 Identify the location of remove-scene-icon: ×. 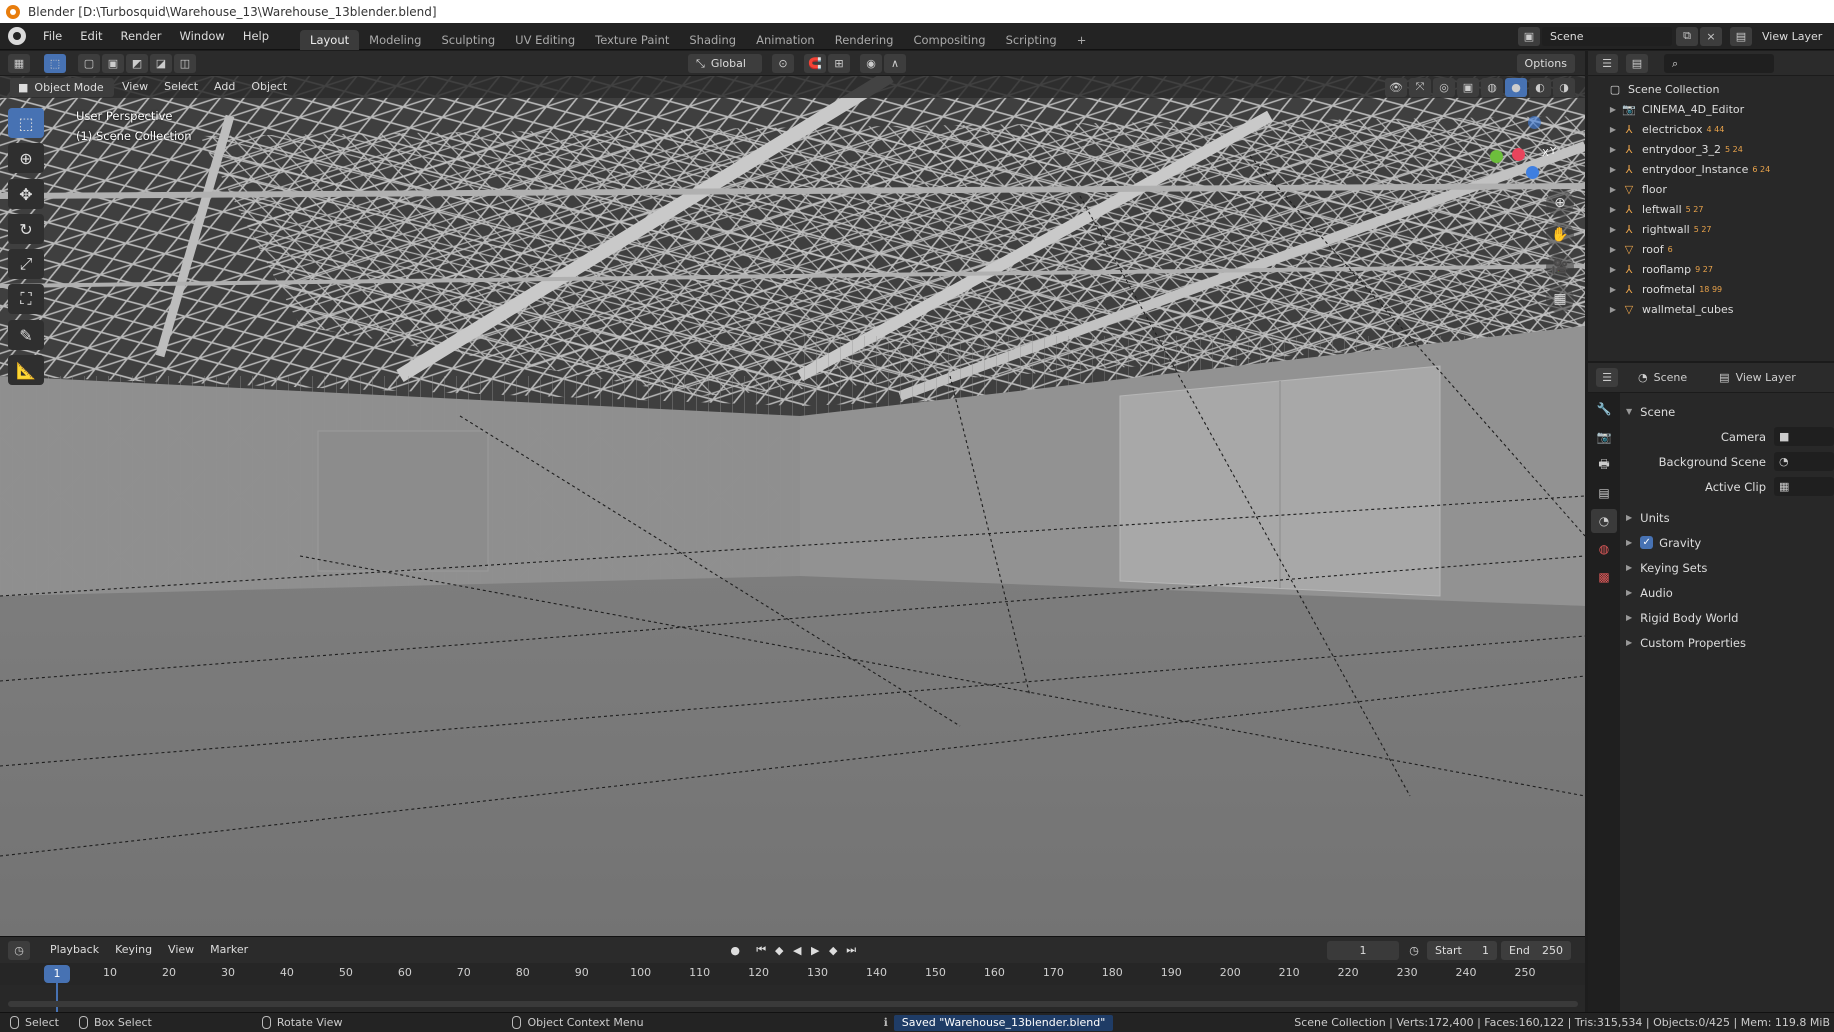
(1711, 36).